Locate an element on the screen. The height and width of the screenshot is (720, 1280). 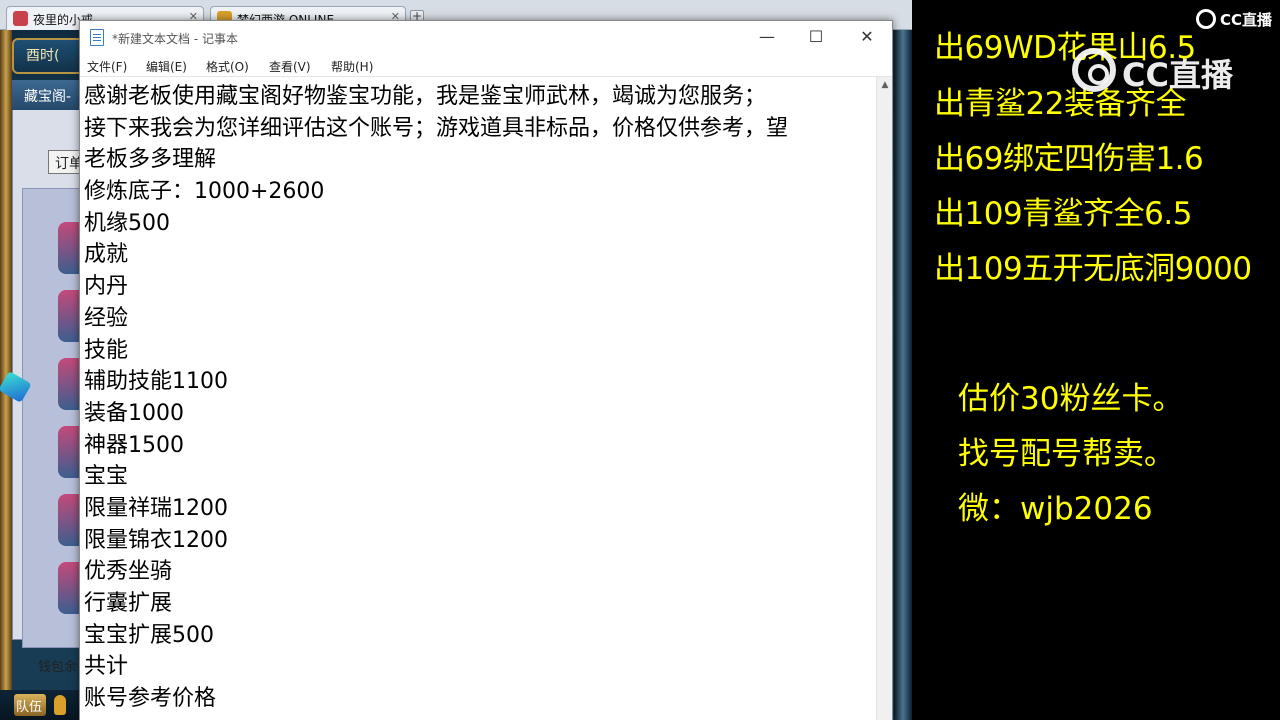
text-line: 限量锦衣1200 is located at coordinates (156, 540).